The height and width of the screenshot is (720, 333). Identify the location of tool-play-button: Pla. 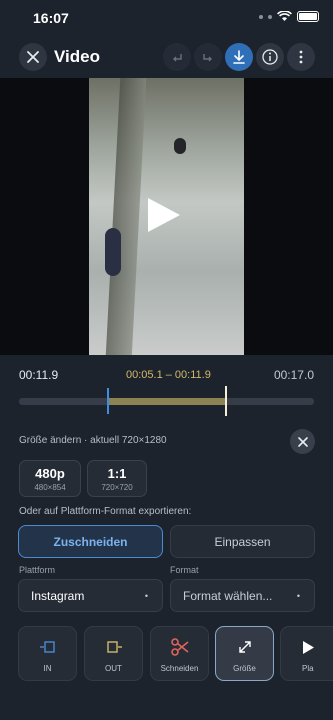
(306, 653).